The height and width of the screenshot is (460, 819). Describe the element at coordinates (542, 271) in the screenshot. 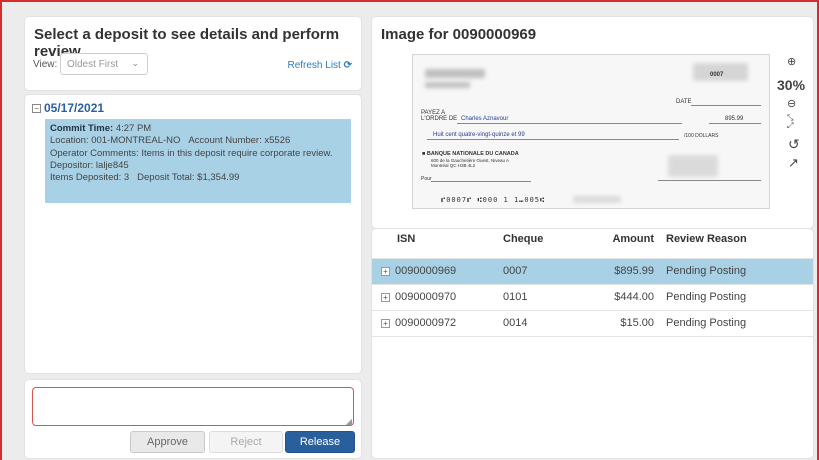

I see `cell-cheque: 0007` at that location.